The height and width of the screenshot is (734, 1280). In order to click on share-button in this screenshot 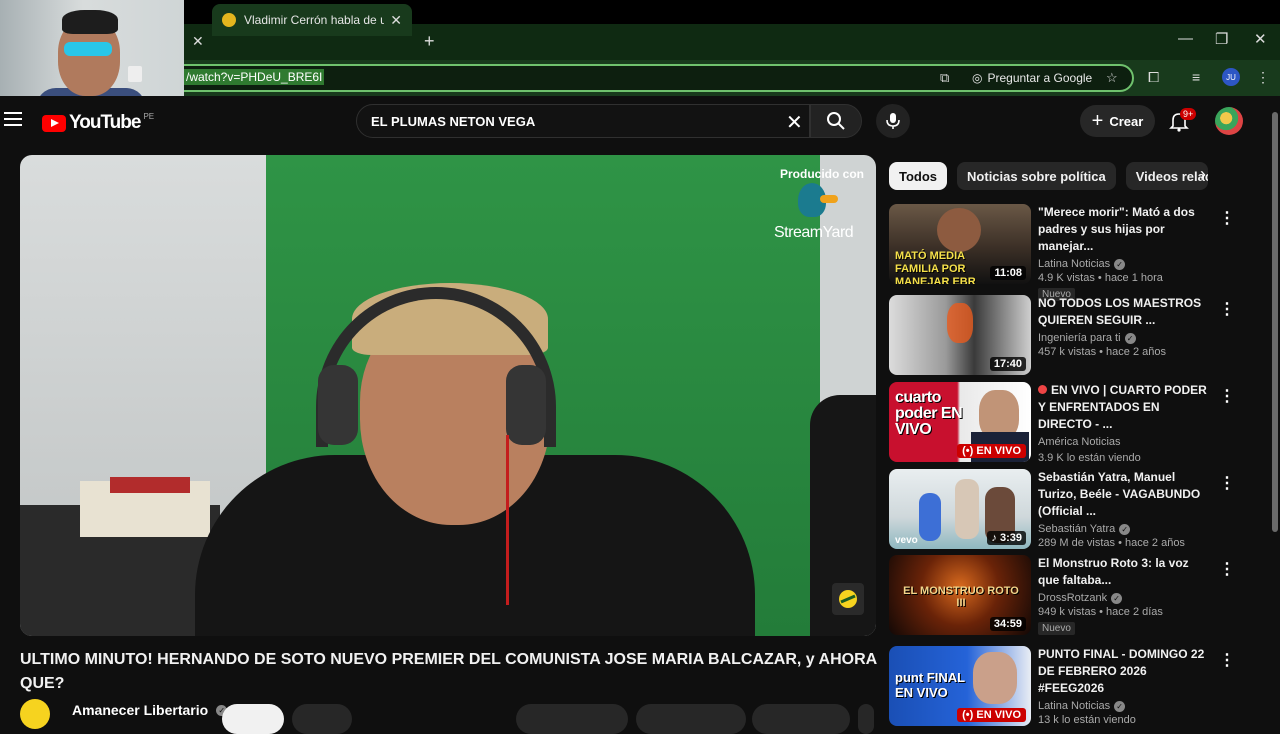, I will do `click(691, 719)`.